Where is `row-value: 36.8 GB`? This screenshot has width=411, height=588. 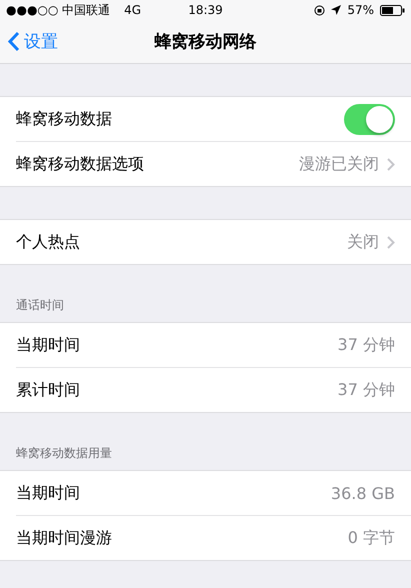 row-value: 36.8 GB is located at coordinates (362, 493).